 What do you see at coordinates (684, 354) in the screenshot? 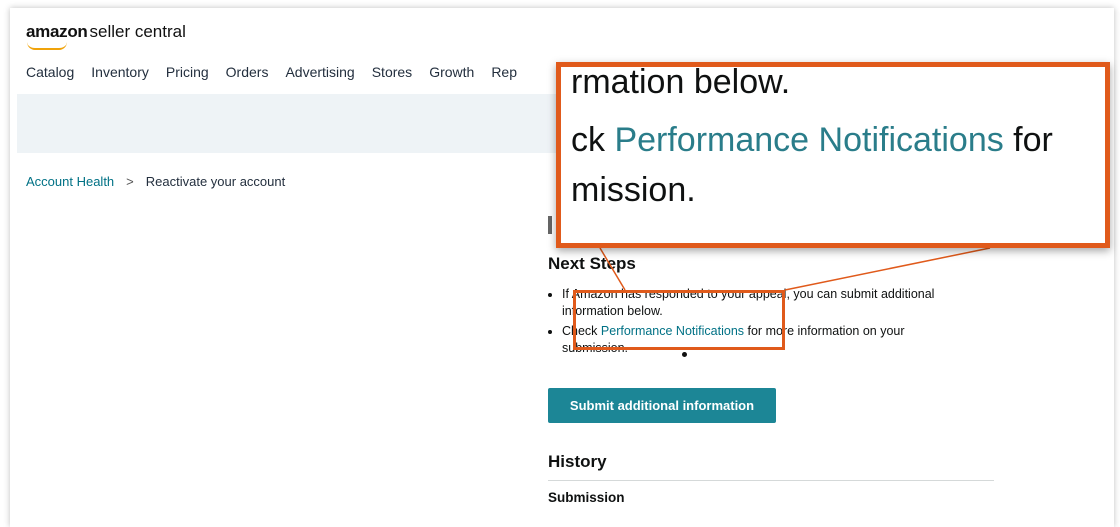
I see `mouse-cursor` at bounding box center [684, 354].